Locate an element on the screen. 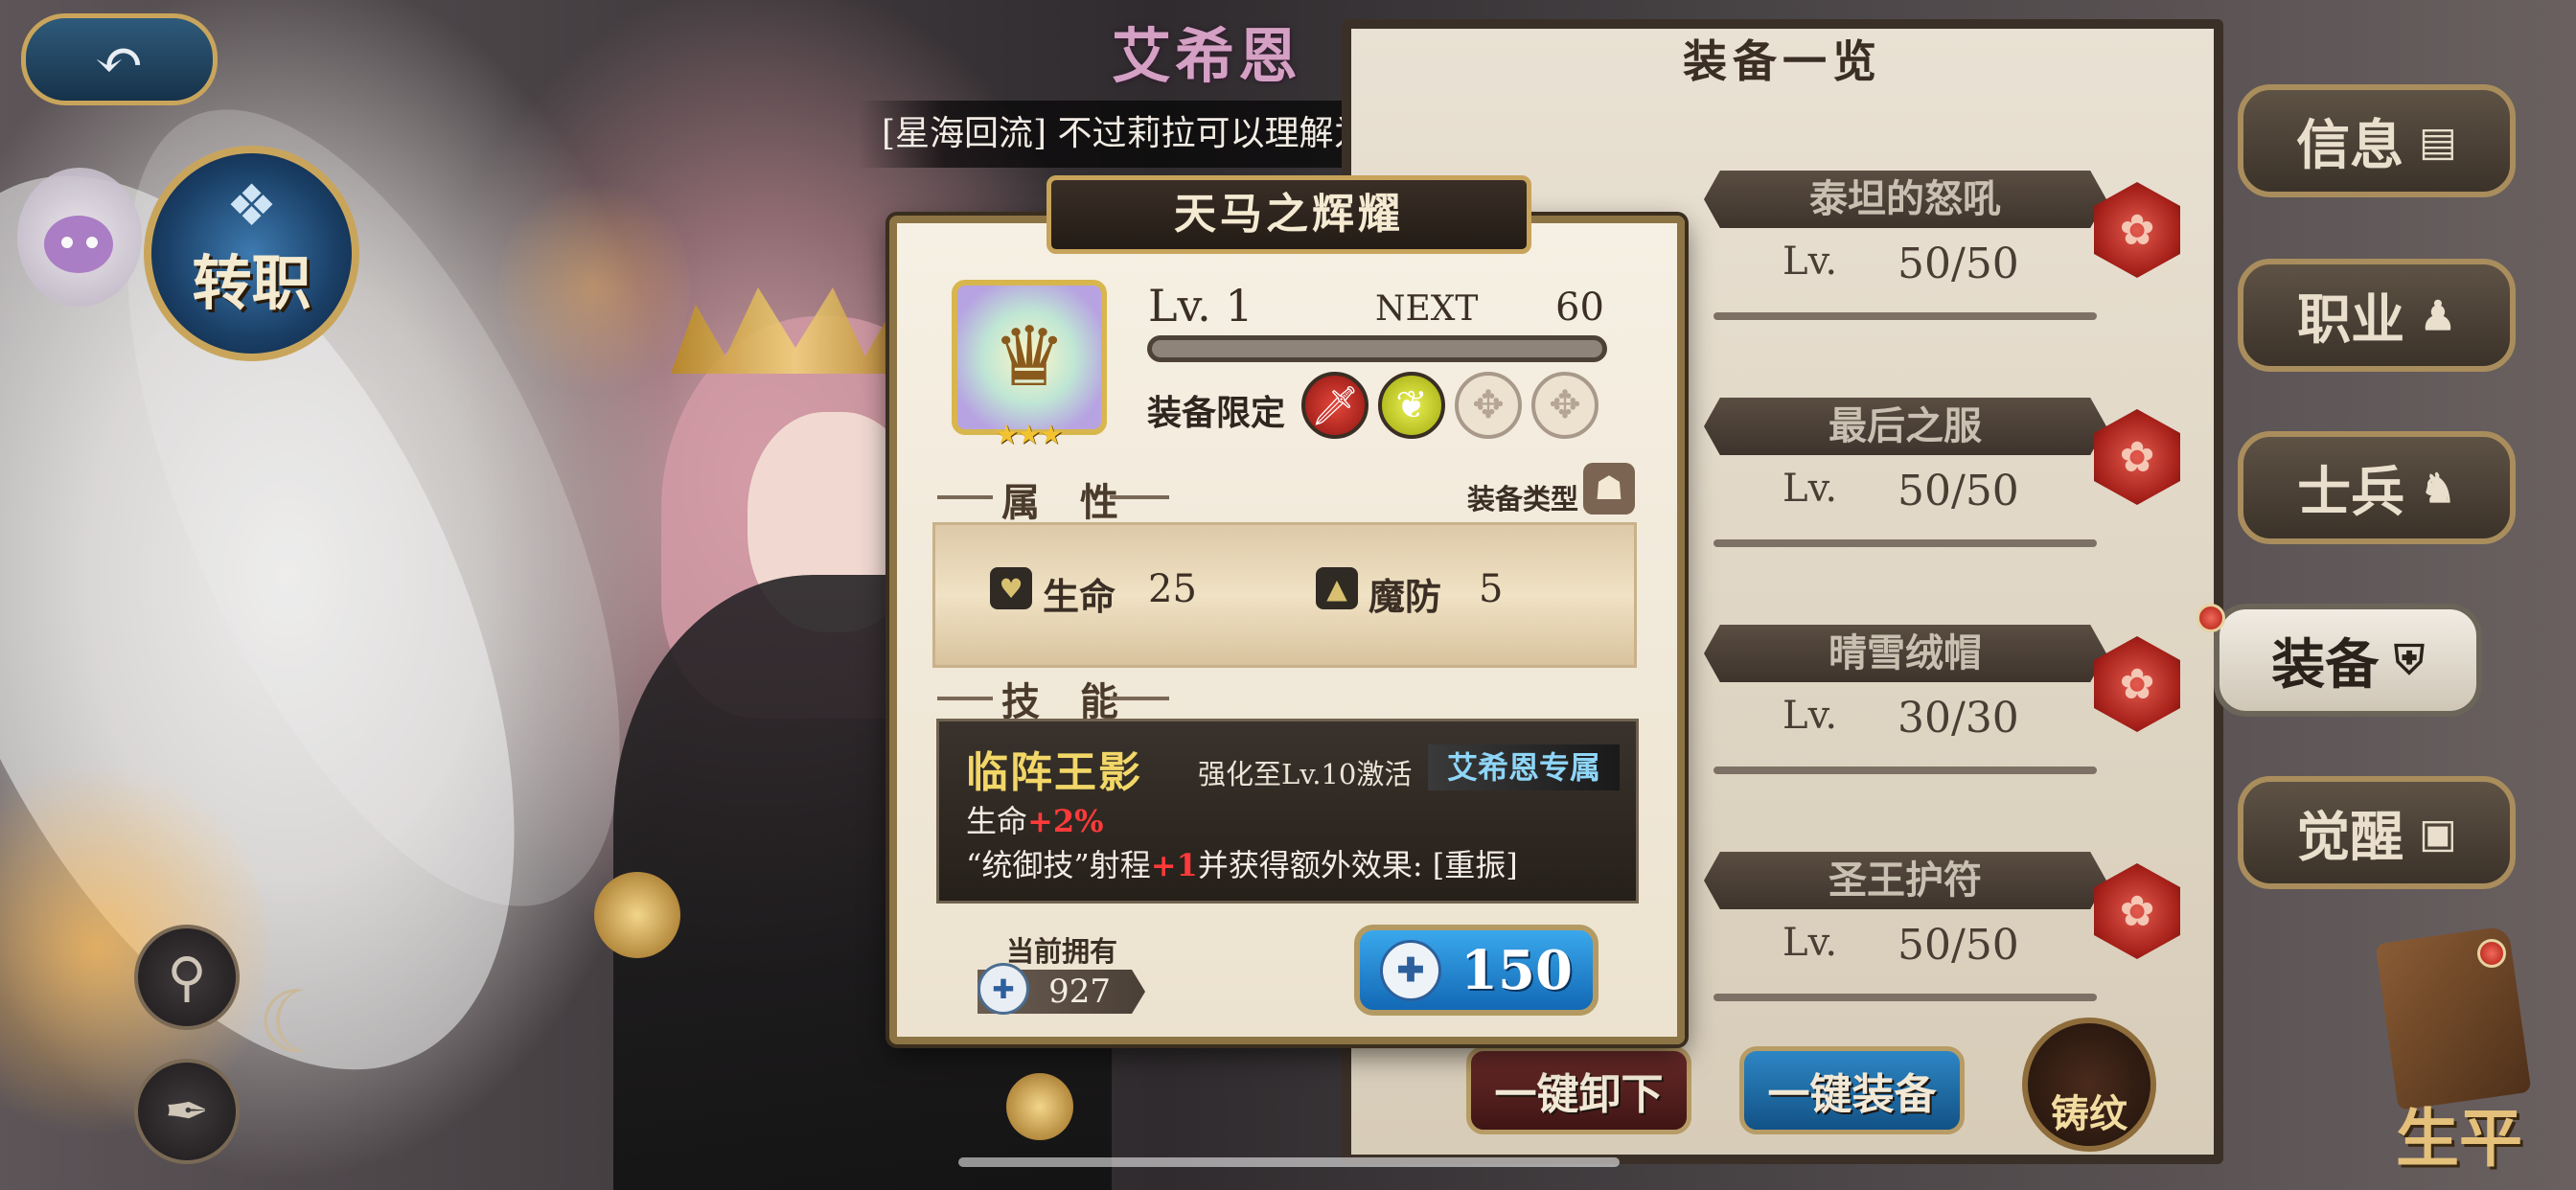 This screenshot has width=2576, height=1190. tab-label: 信息 is located at coordinates (2350, 145).